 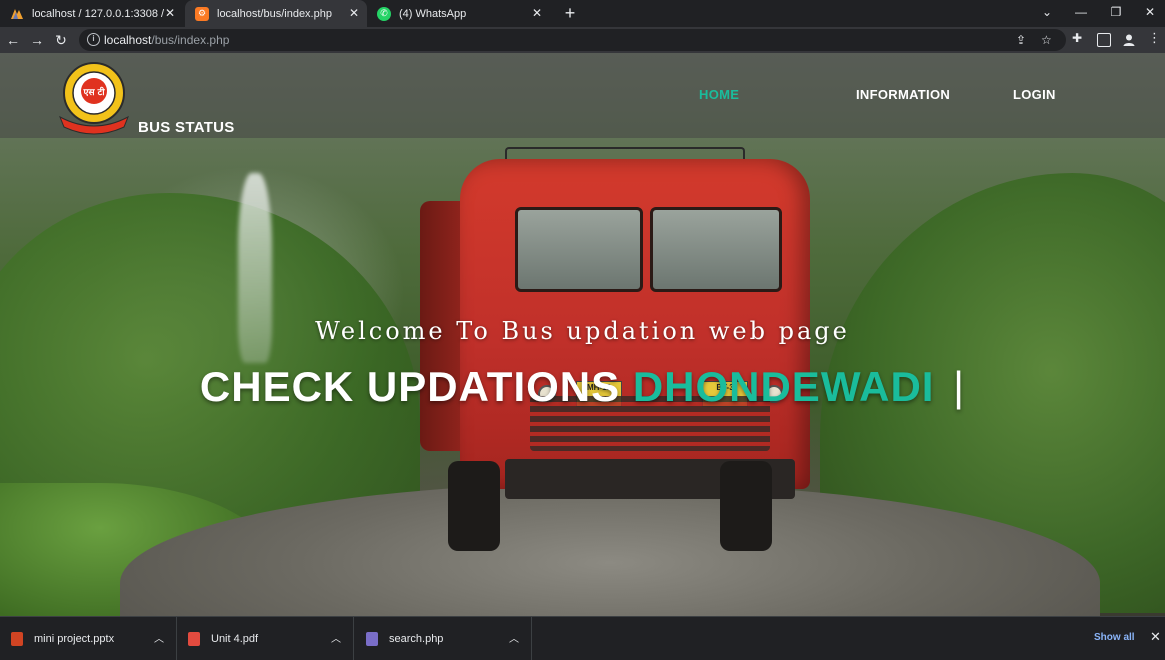 I want to click on show-all-downloads-button: Show all, so click(x=1114, y=637).